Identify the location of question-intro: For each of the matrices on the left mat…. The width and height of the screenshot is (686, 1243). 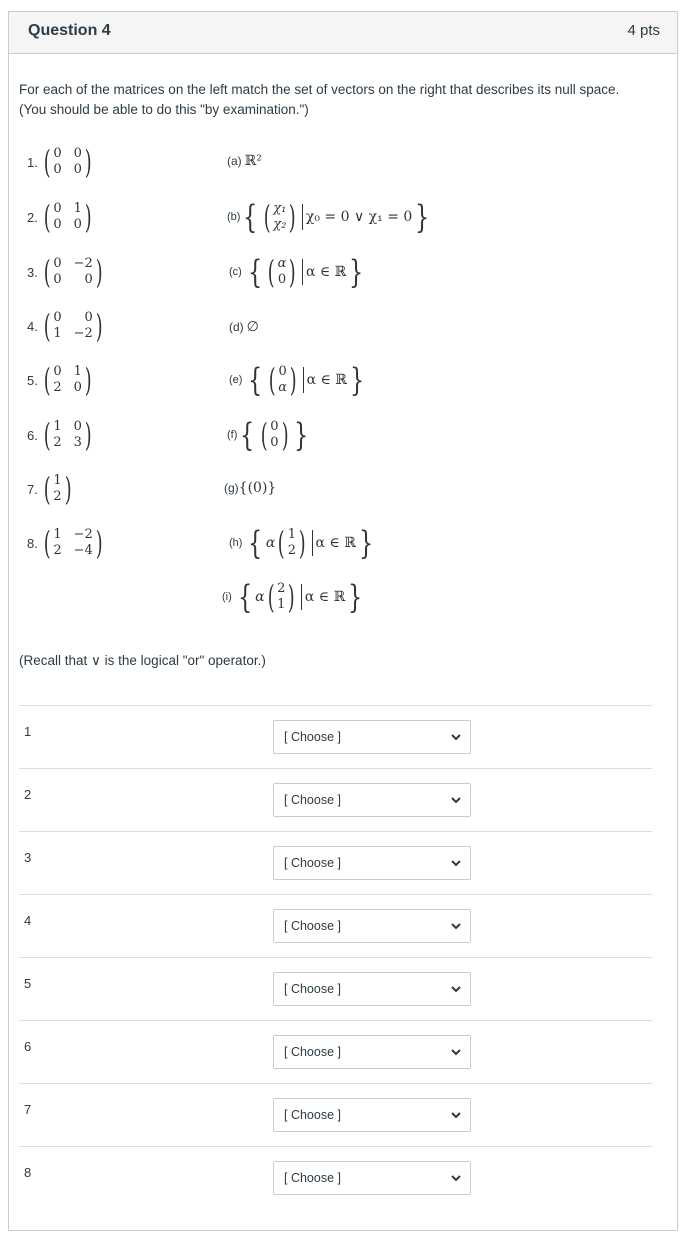
(319, 99).